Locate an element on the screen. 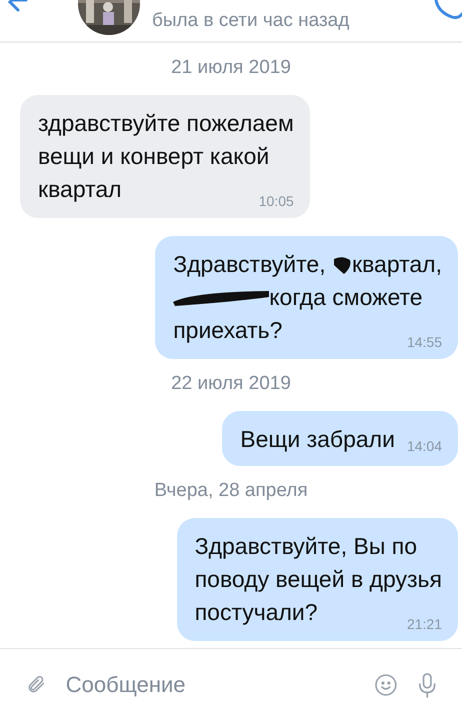  date-separator: 22 июля 2019 is located at coordinates (231, 384).